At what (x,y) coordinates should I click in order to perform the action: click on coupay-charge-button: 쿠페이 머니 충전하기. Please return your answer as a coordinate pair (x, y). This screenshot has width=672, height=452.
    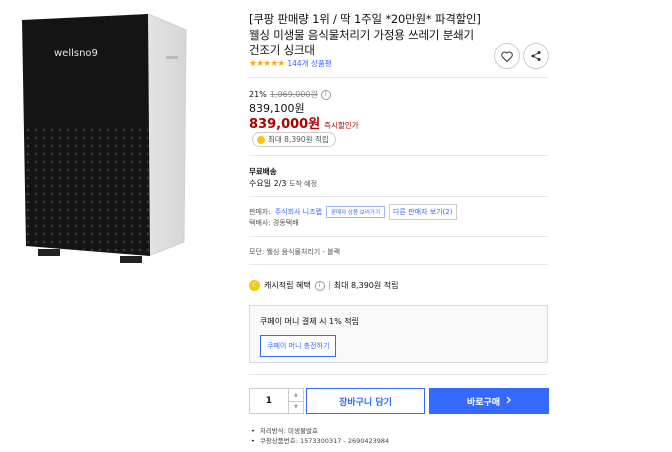
    Looking at the image, I should click on (298, 346).